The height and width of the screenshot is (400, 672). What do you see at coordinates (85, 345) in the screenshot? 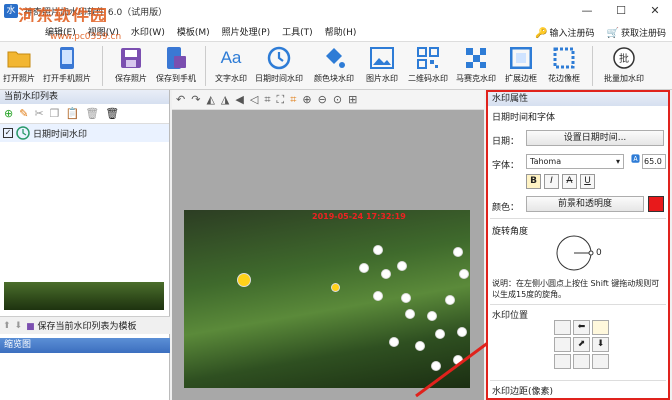
I see `thumbnail-header: 缩览图` at bounding box center [85, 345].